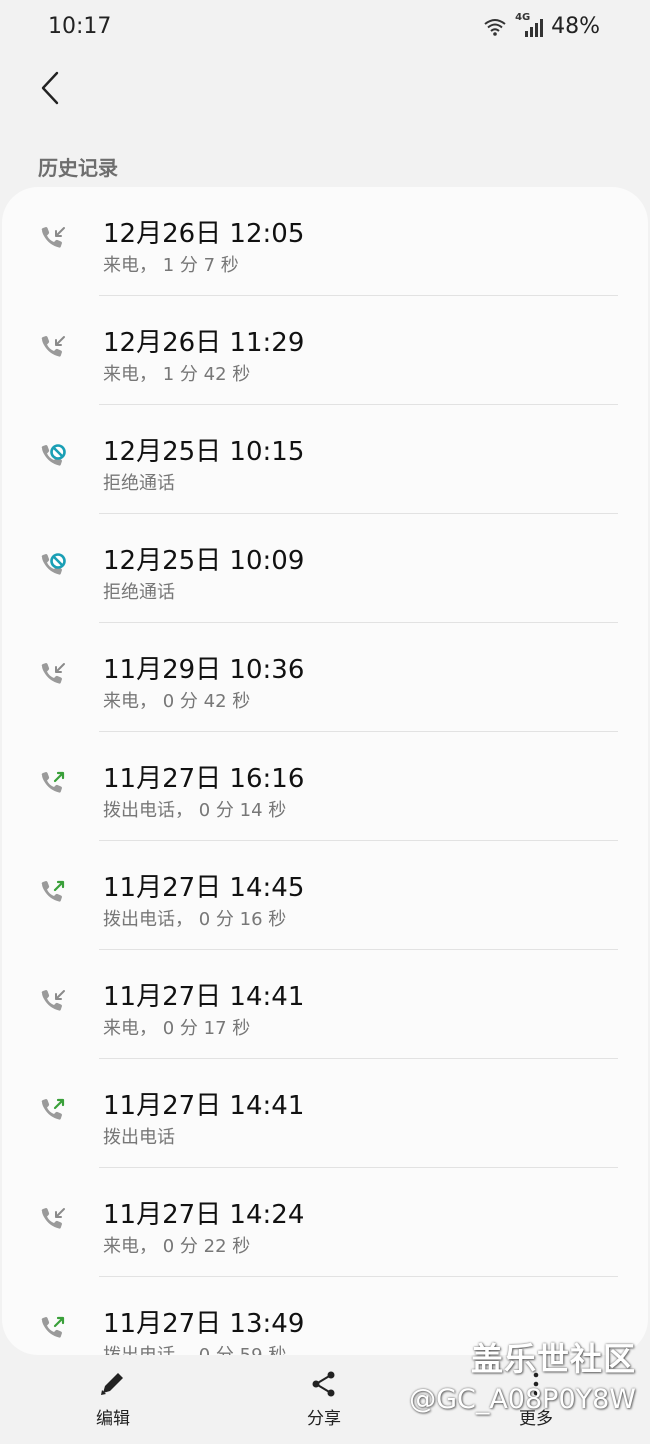 This screenshot has height=1444, width=650. Describe the element at coordinates (553, 1359) in the screenshot. I see `watermark-site: 盖乐世社区` at that location.